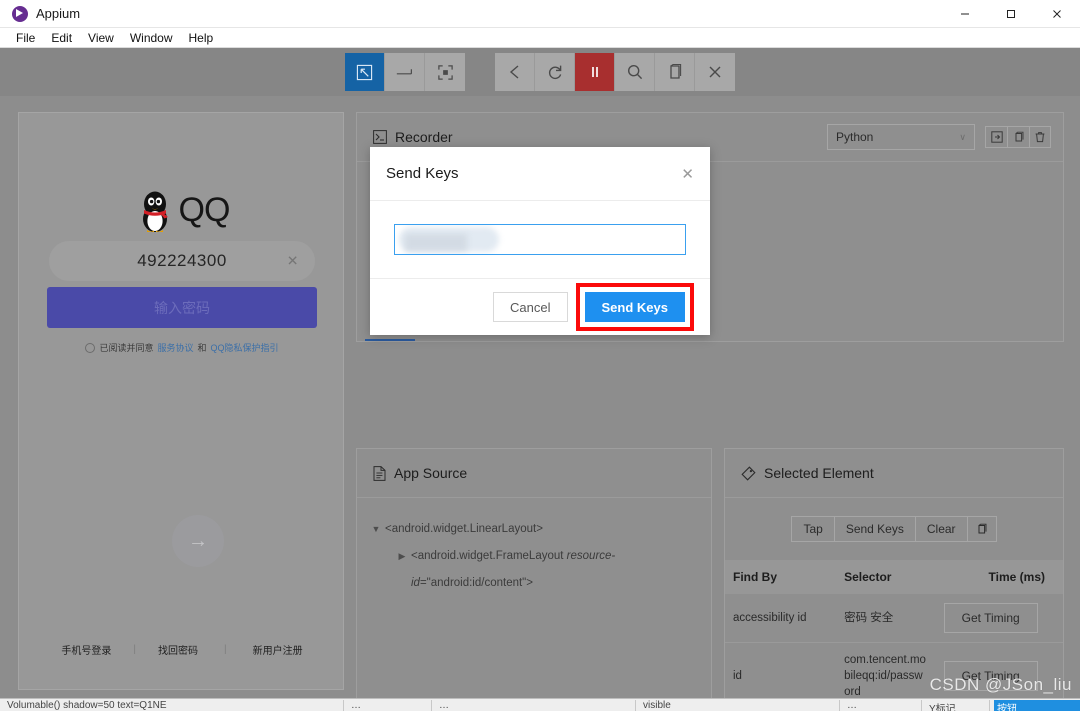 The width and height of the screenshot is (1080, 711). Describe the element at coordinates (715, 72) in the screenshot. I see `quit-session-icon` at that location.